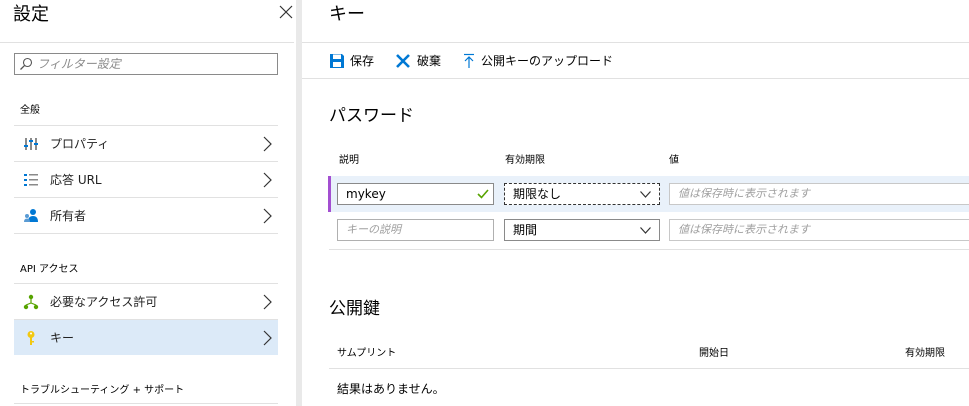 The image size is (969, 406). What do you see at coordinates (31, 302) in the screenshot?
I see `permissions-icon` at bounding box center [31, 302].